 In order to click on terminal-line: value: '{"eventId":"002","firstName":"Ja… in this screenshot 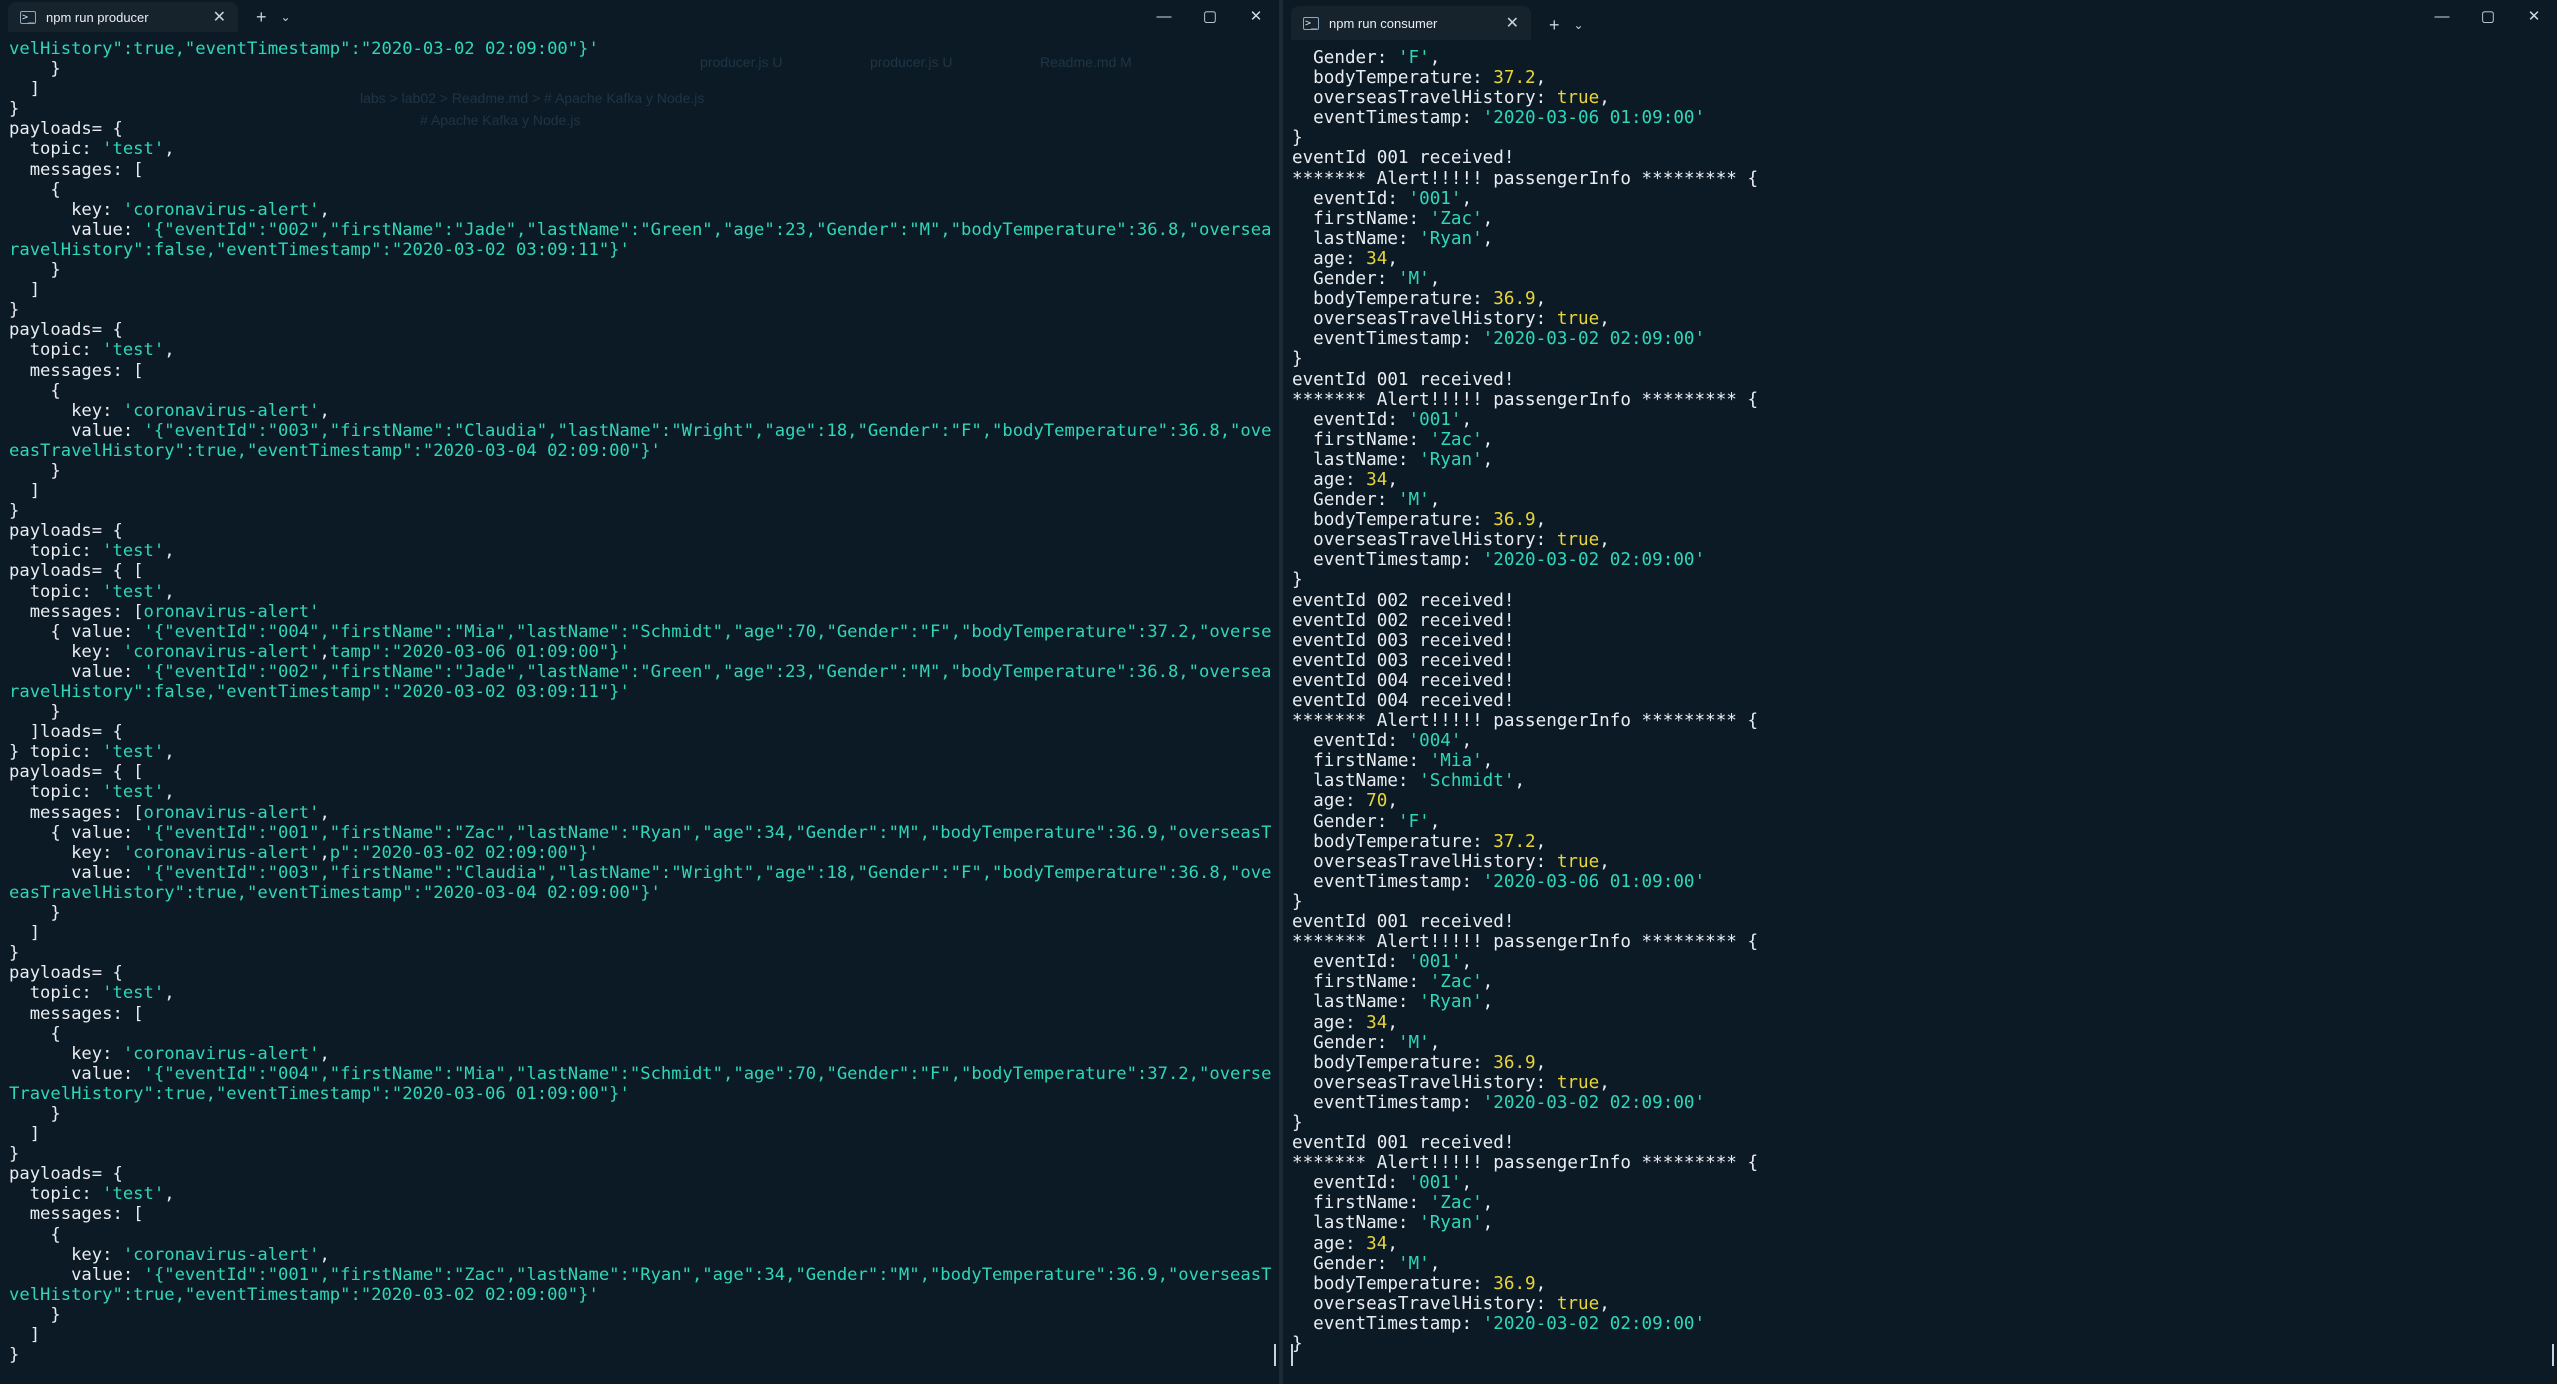, I will do `click(640, 672)`.